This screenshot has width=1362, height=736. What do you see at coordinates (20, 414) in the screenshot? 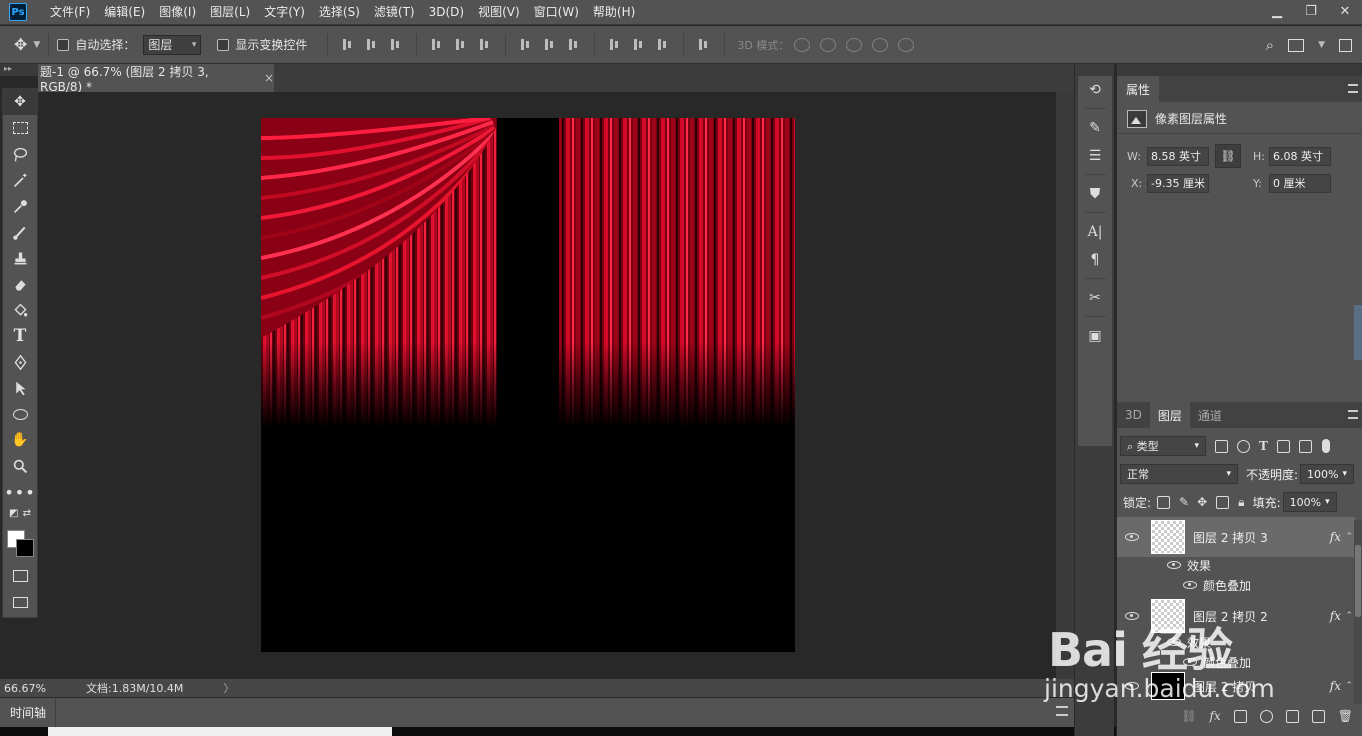
I see `ellipse-tool-icon` at bounding box center [20, 414].